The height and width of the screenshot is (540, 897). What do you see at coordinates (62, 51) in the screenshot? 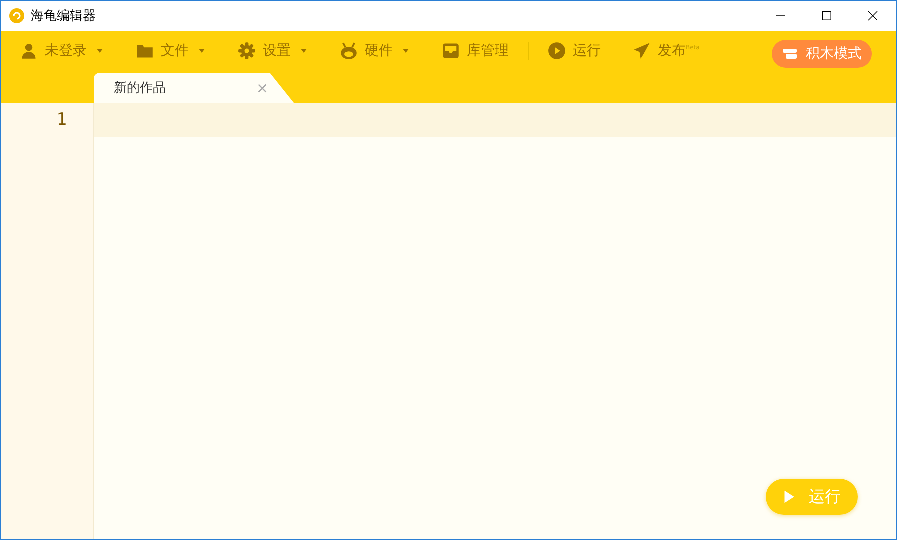
I see `menu-item: 未登录` at bounding box center [62, 51].